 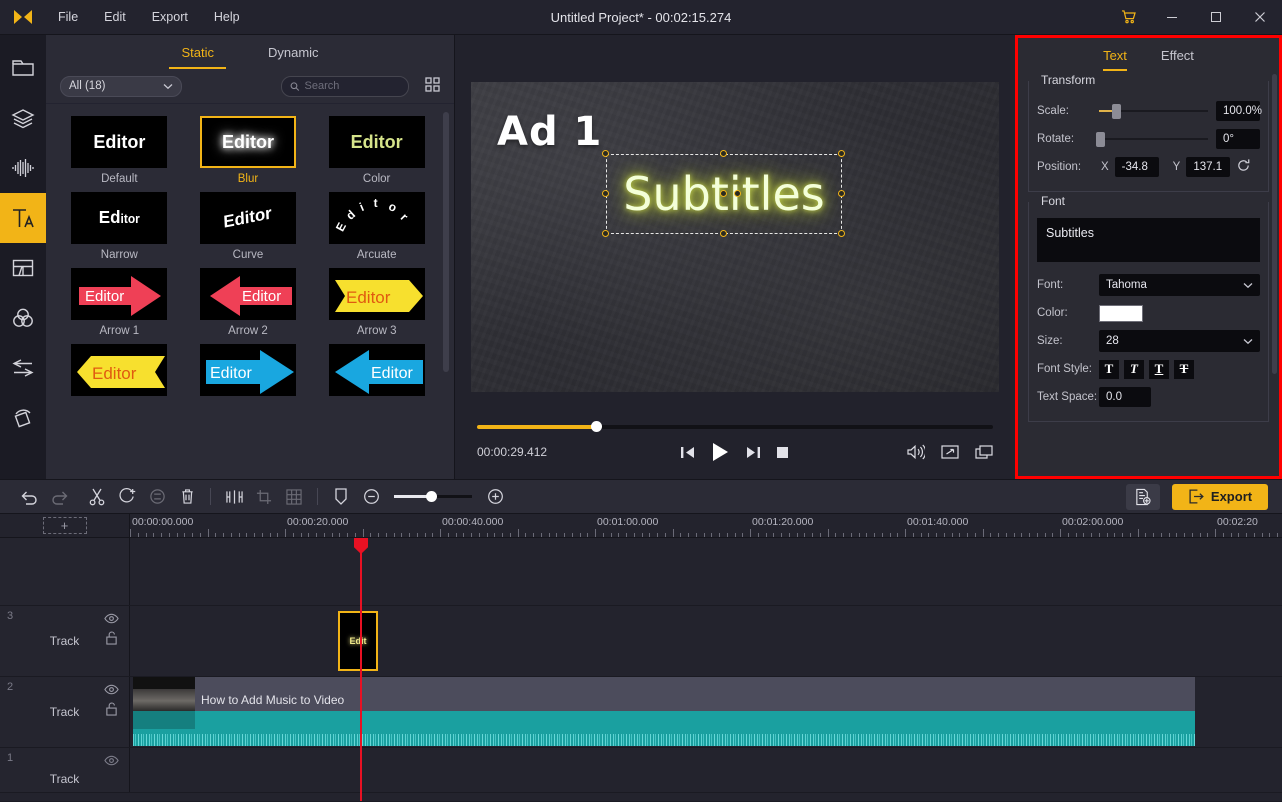 I want to click on position-y-field: 137.1, so click(x=1208, y=167).